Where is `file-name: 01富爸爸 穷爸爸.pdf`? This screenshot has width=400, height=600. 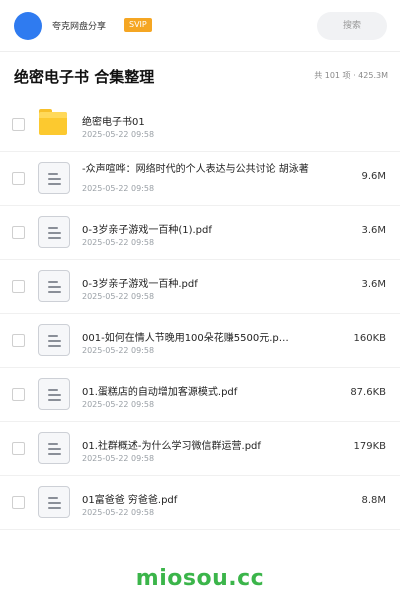 file-name: 01富爸爸 穷爸爸.pdf is located at coordinates (130, 500).